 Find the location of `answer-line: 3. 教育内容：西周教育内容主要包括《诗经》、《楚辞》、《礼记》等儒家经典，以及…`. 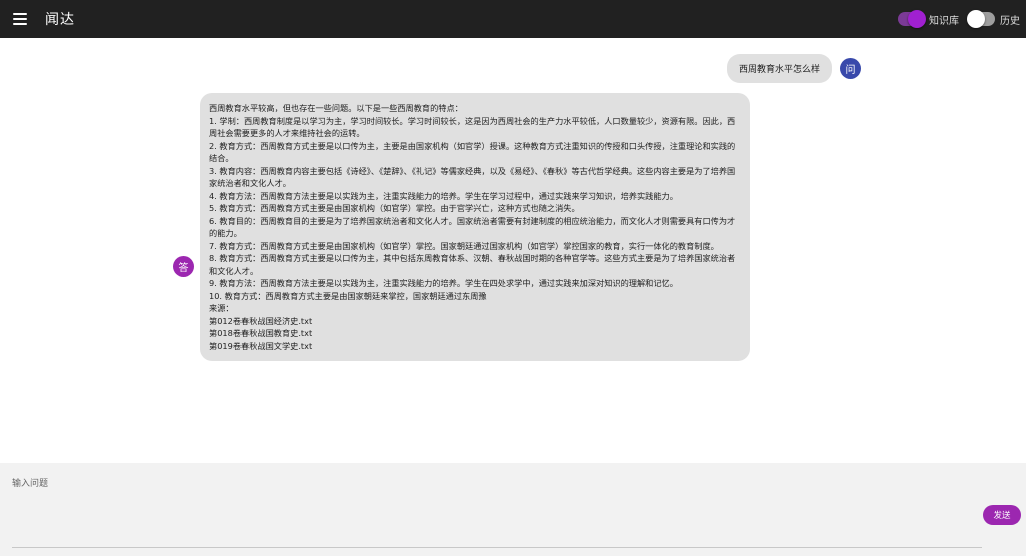

answer-line: 3. 教育内容：西周教育内容主要包括《诗经》、《楚辞》、《礼记》等儒家经典，以及… is located at coordinates (472, 177).